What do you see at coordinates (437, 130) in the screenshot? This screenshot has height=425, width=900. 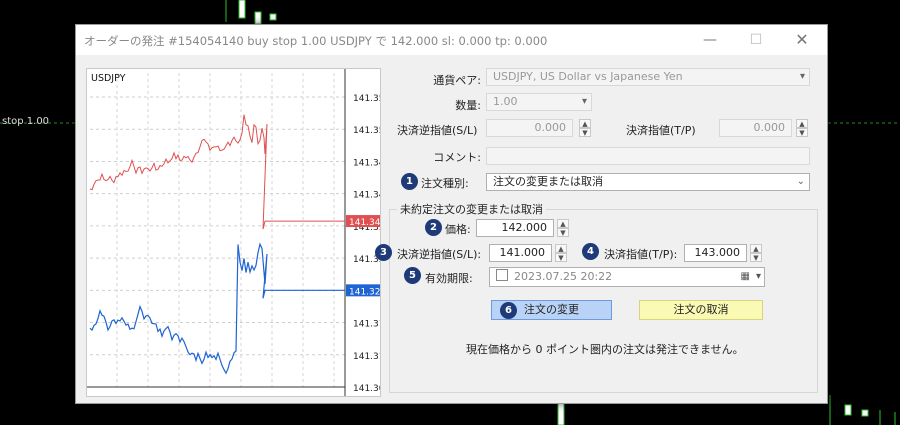 I see `sl-label: 決済逆指値(S/L)` at bounding box center [437, 130].